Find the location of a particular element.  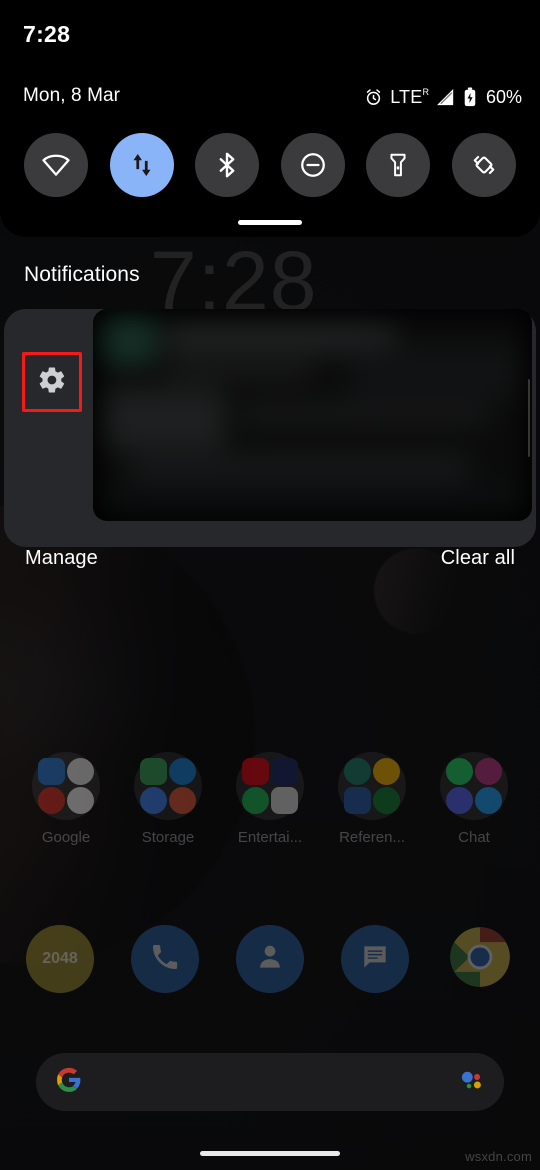

mobile-data-icon is located at coordinates (142, 165).